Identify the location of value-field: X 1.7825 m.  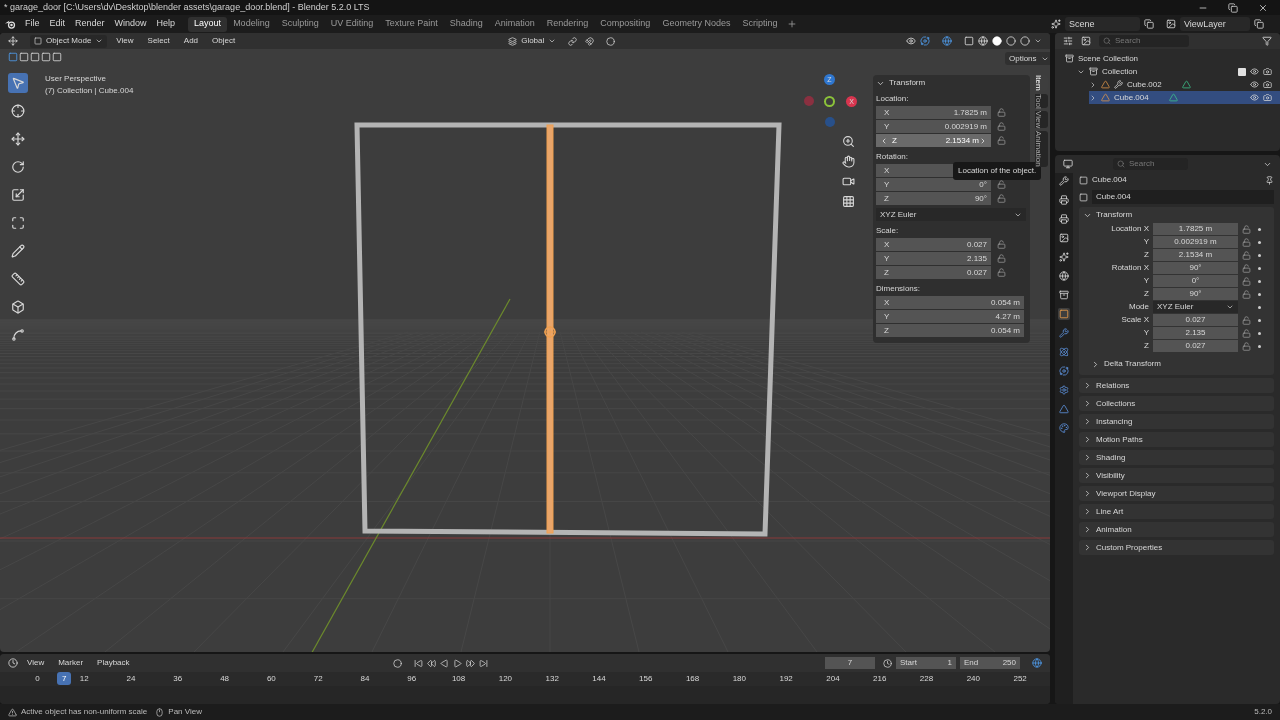
(933, 112).